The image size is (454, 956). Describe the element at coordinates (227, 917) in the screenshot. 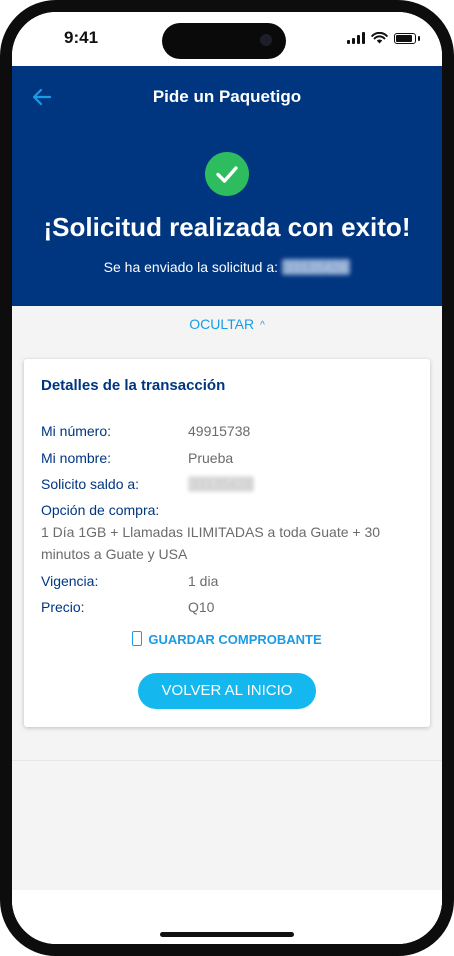

I see `bottom-safe-area` at that location.